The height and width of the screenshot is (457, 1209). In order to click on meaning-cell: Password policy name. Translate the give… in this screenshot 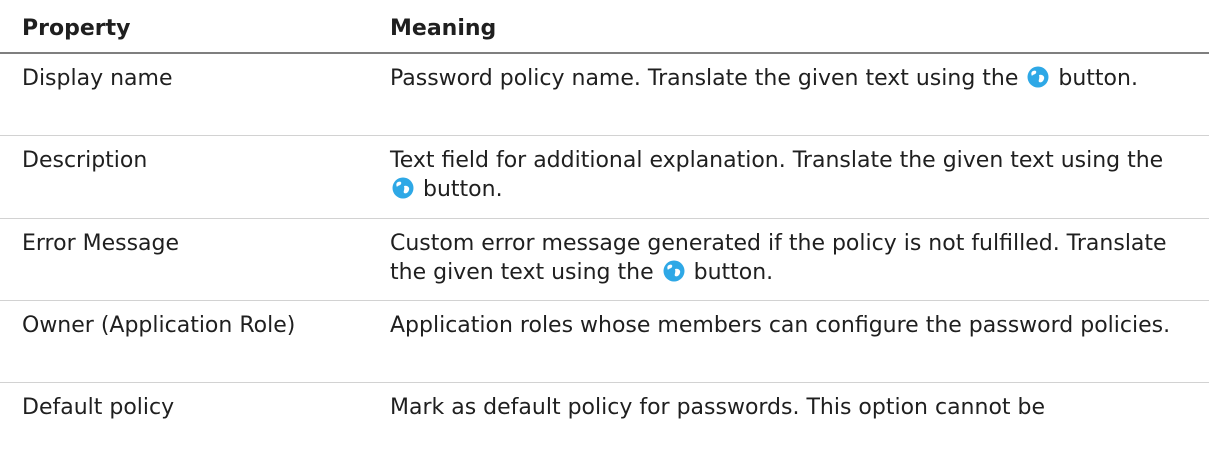, I will do `click(799, 94)`.